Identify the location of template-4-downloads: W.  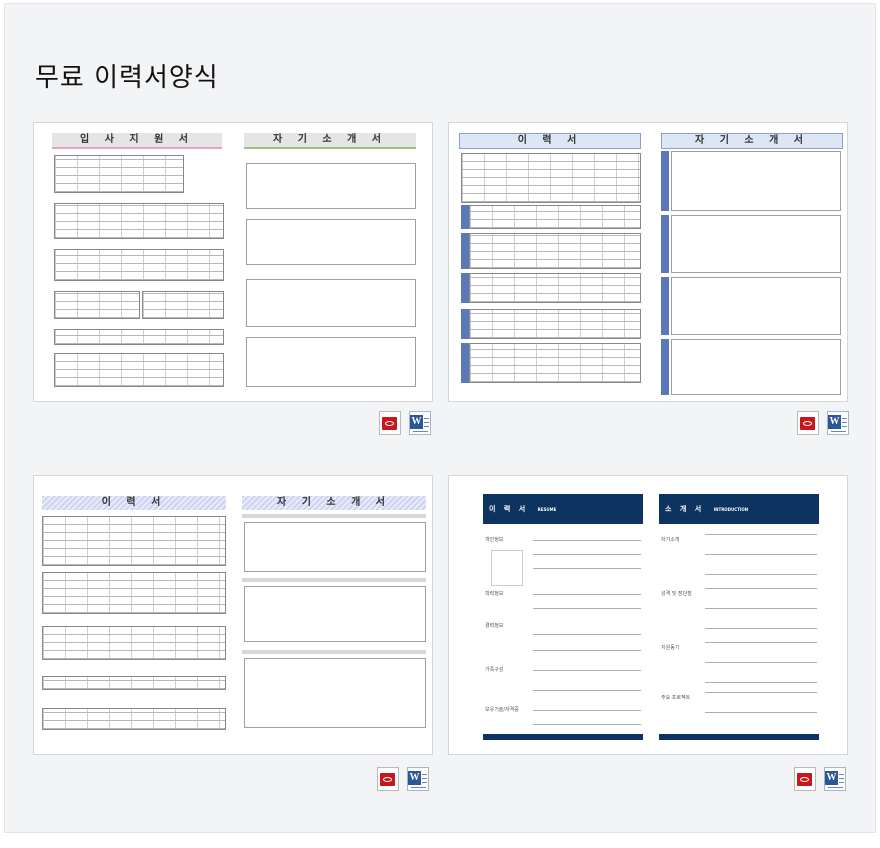
(824, 779).